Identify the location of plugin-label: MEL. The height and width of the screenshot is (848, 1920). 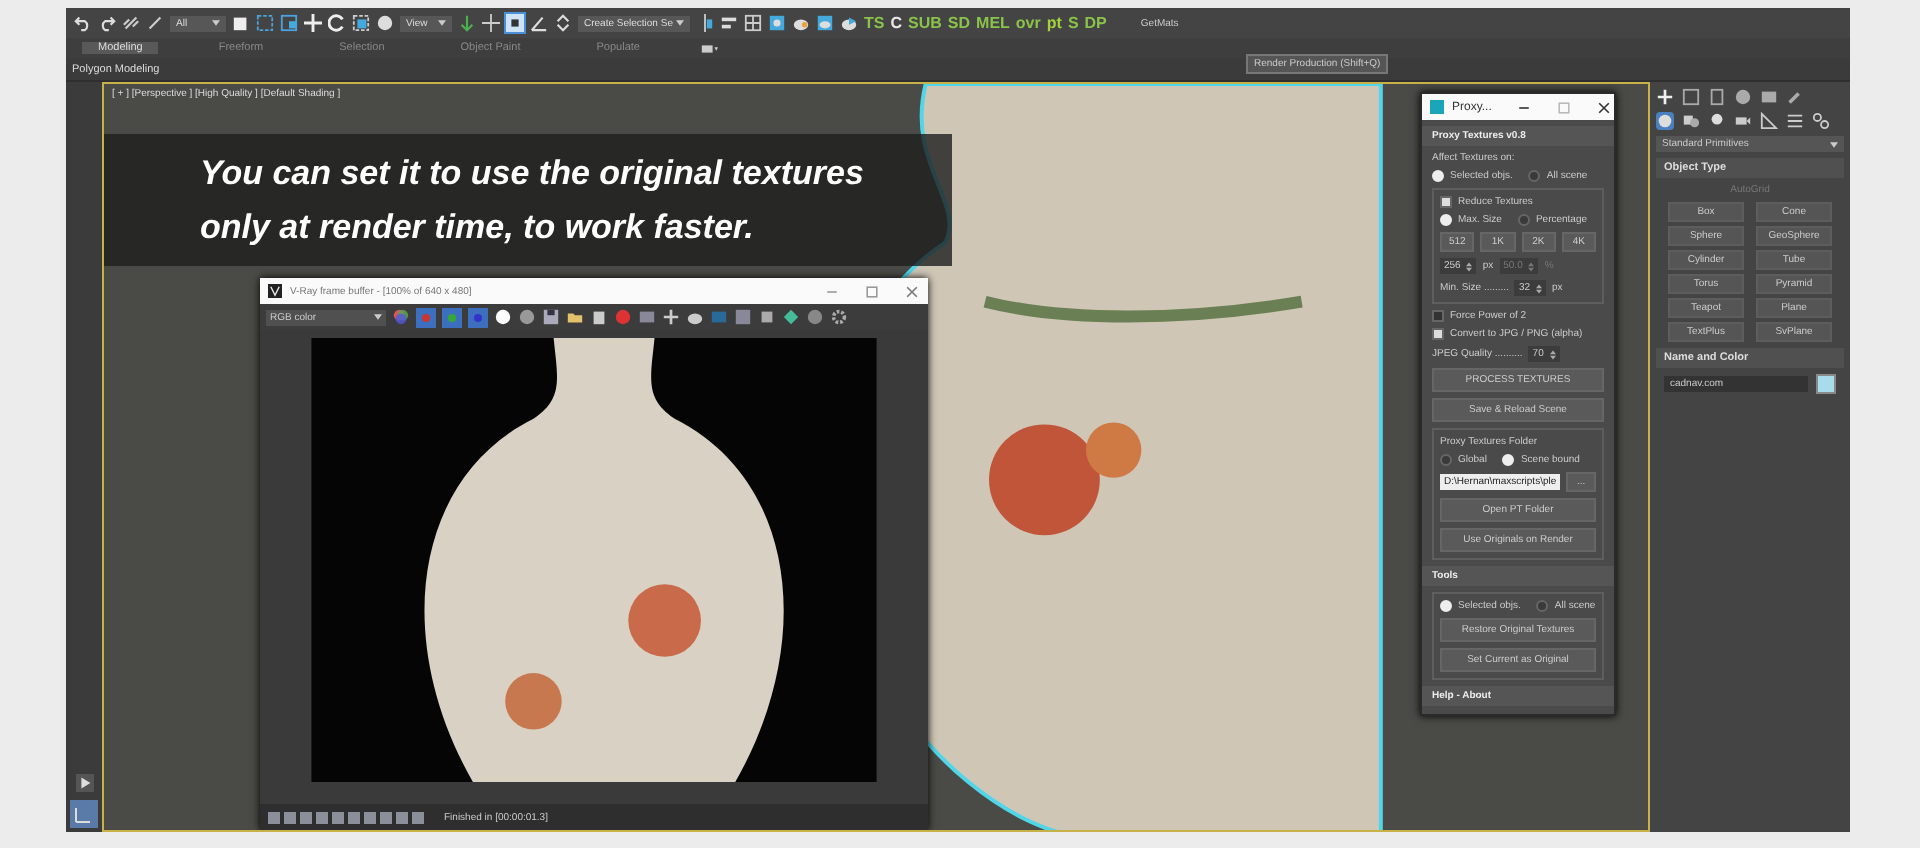
(993, 23).